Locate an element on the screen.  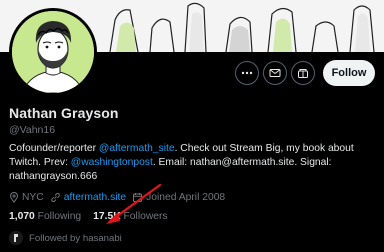
following-count: 1,070 is located at coordinates (22, 216).